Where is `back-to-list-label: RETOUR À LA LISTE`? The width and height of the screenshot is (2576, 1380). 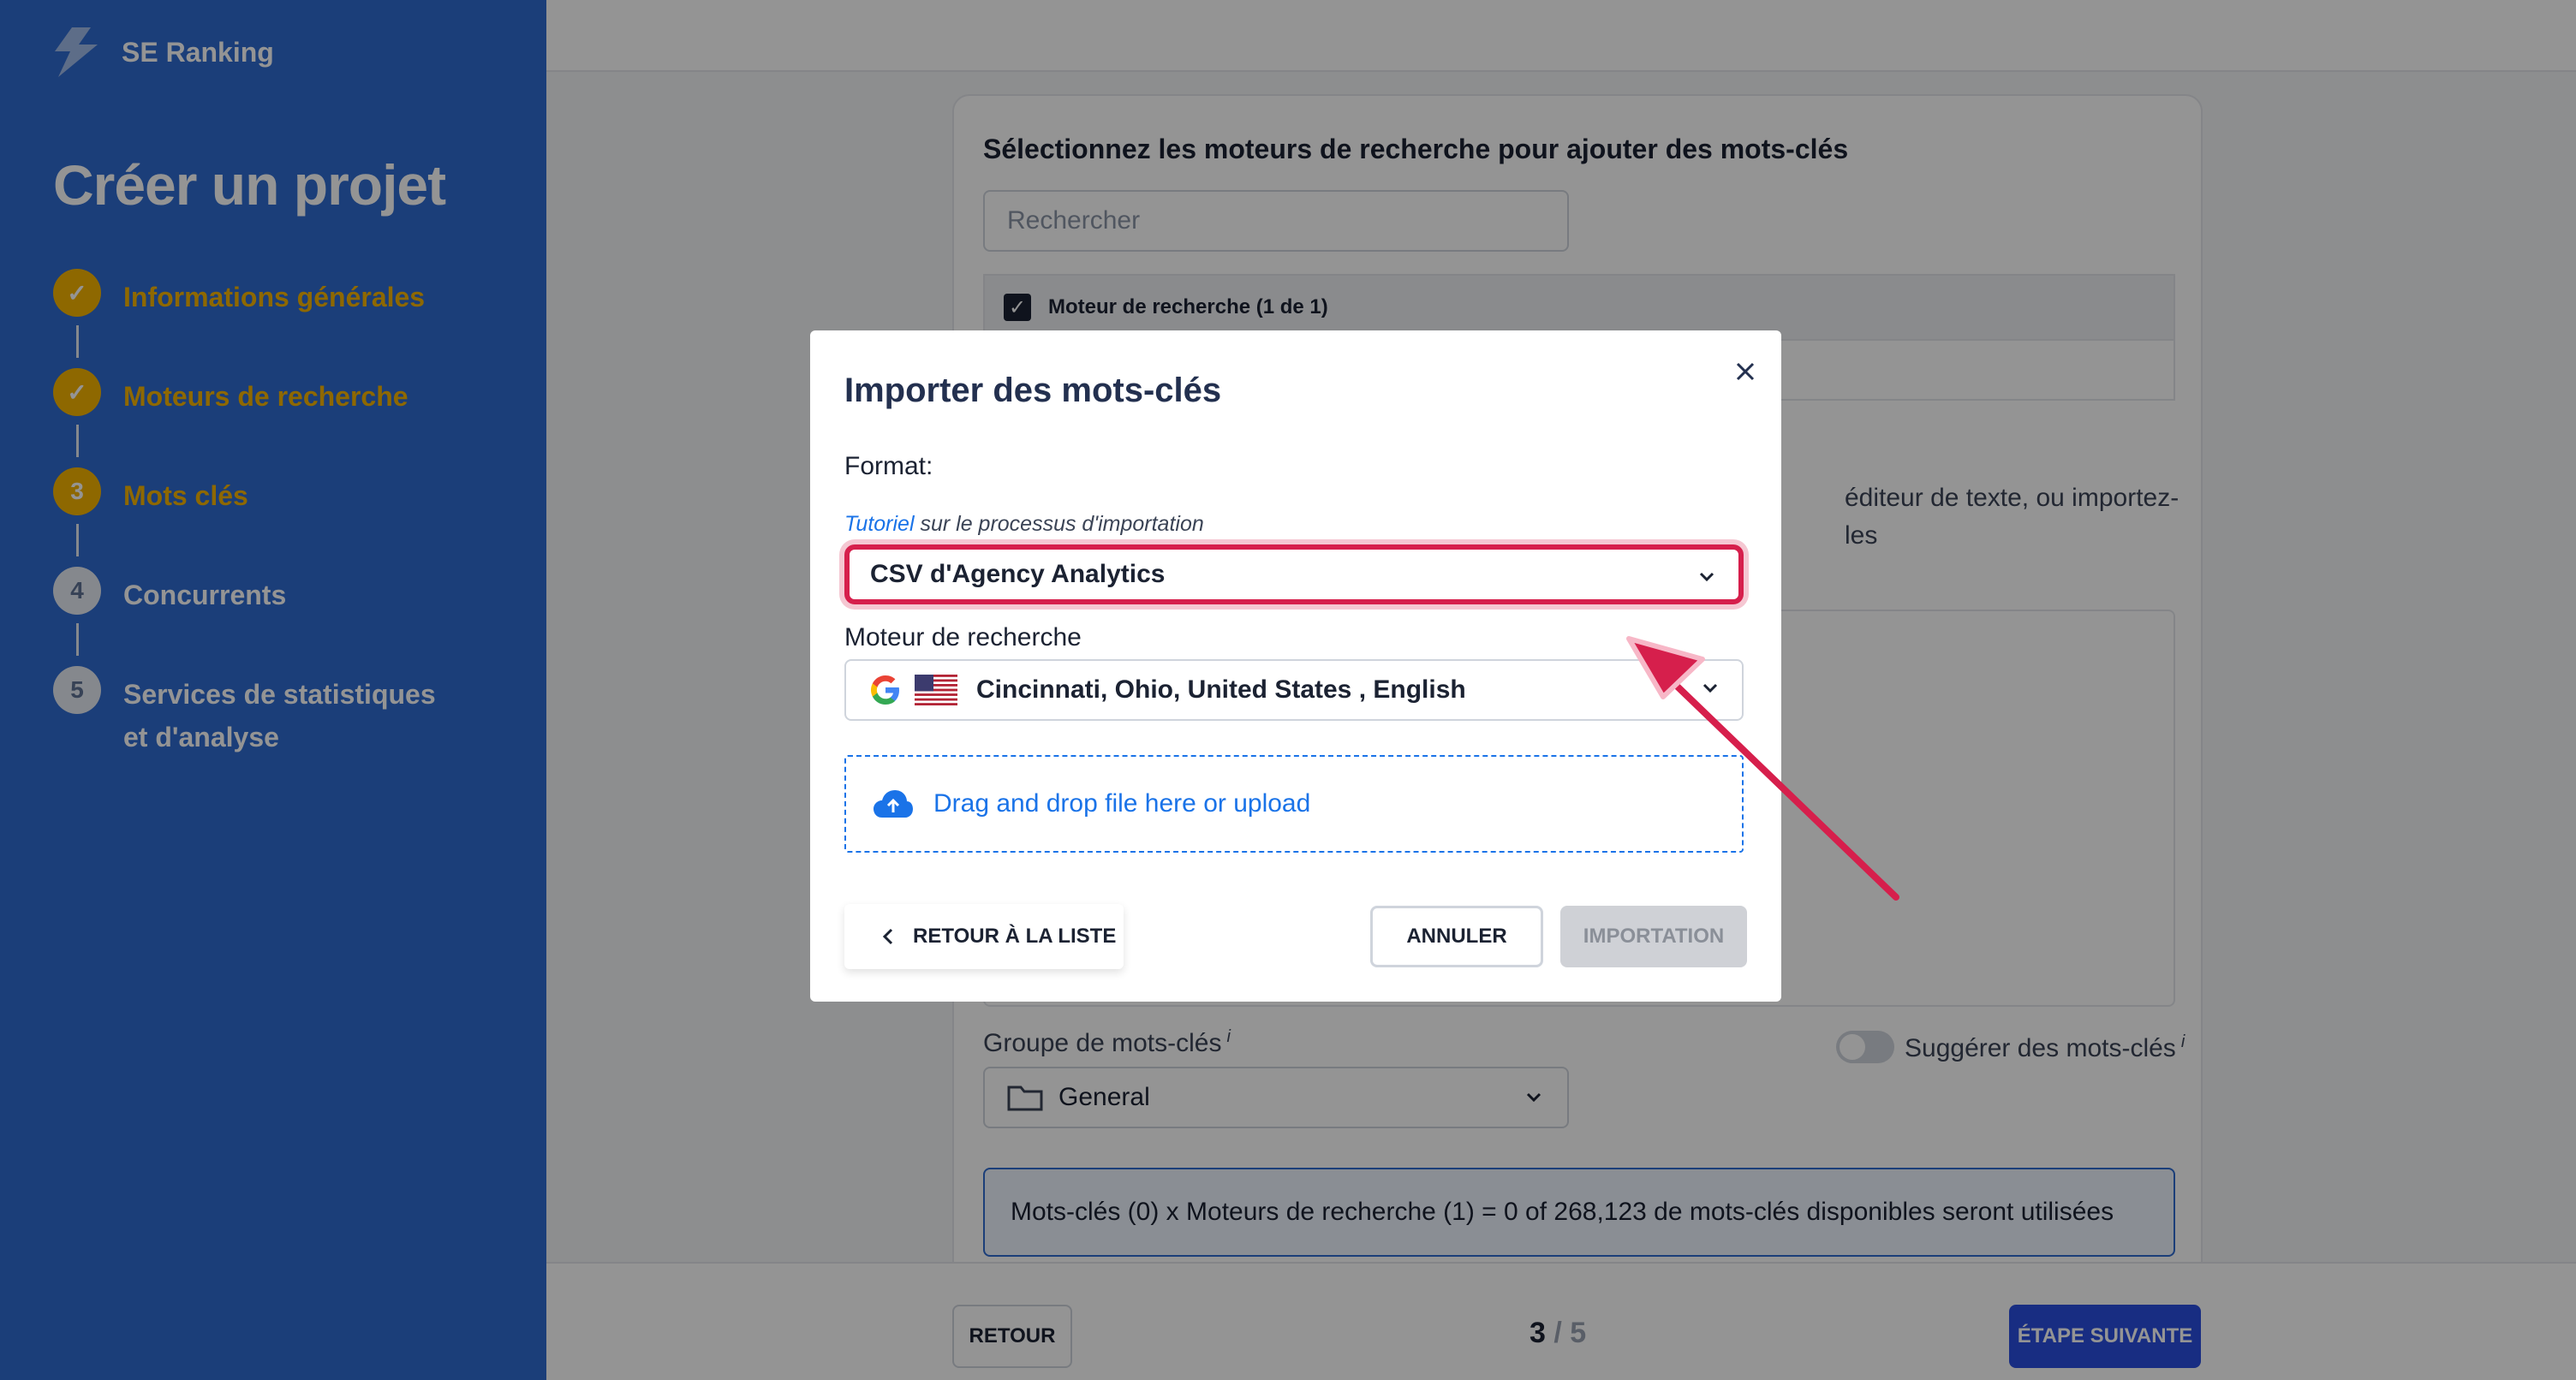
back-to-list-label: RETOUR À LA LISTE is located at coordinates (1015, 936).